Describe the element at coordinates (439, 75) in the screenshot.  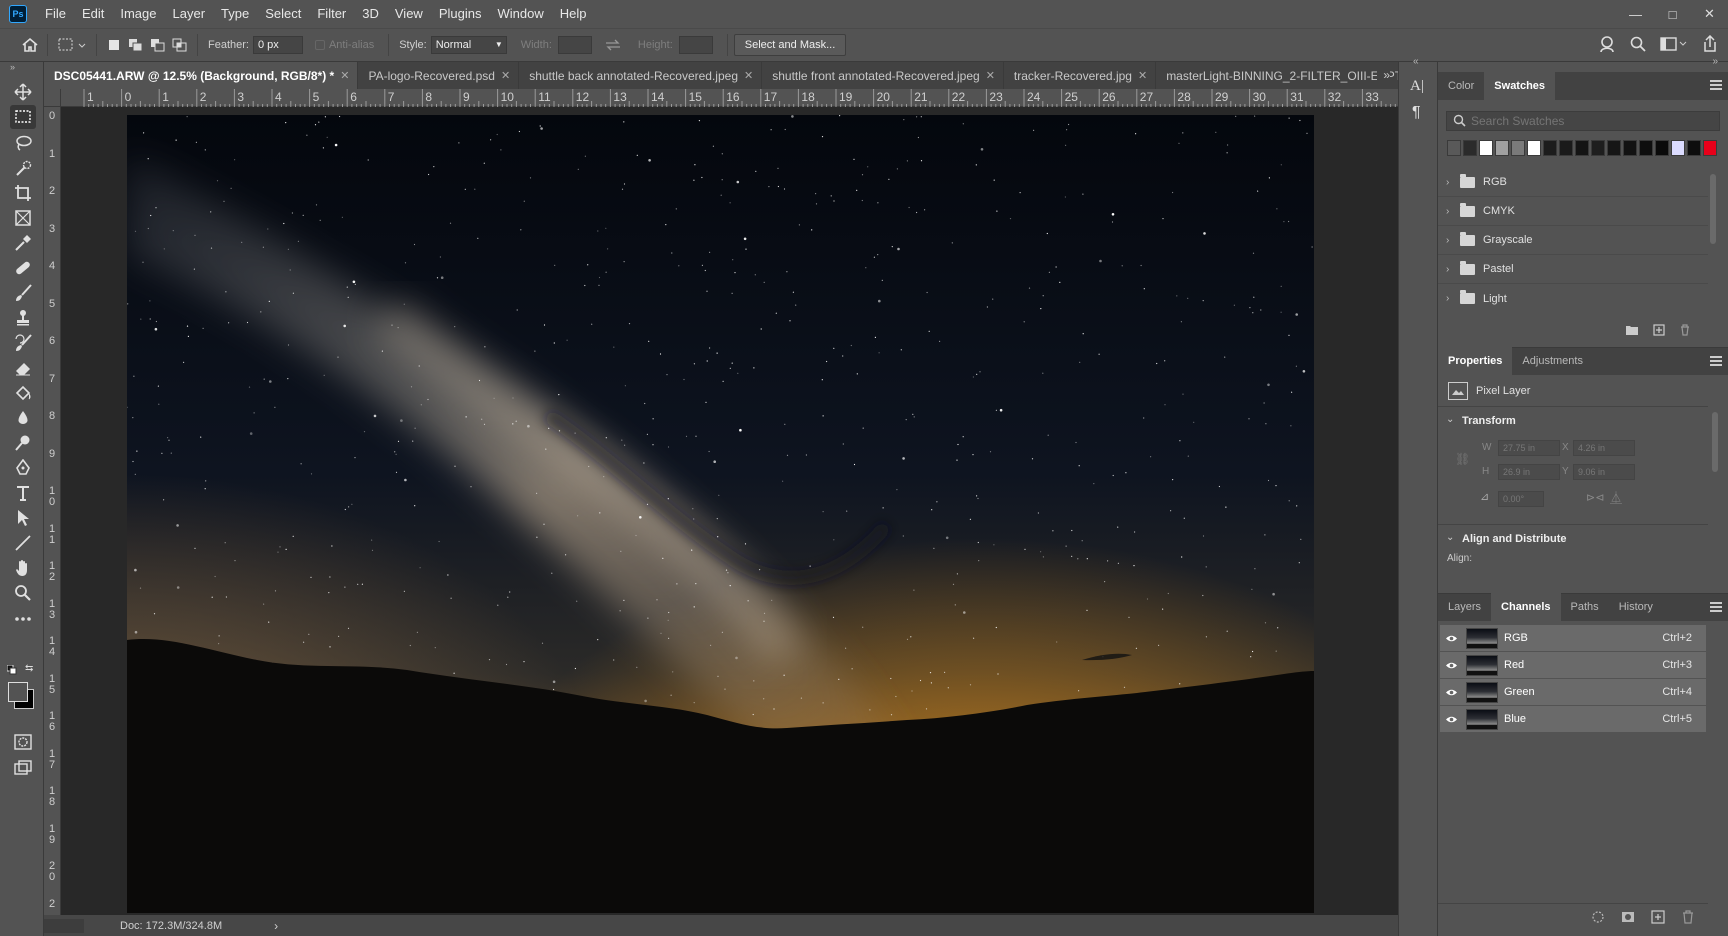
I see `doc-tab: PA-logo-Recovered.psd ✕` at that location.